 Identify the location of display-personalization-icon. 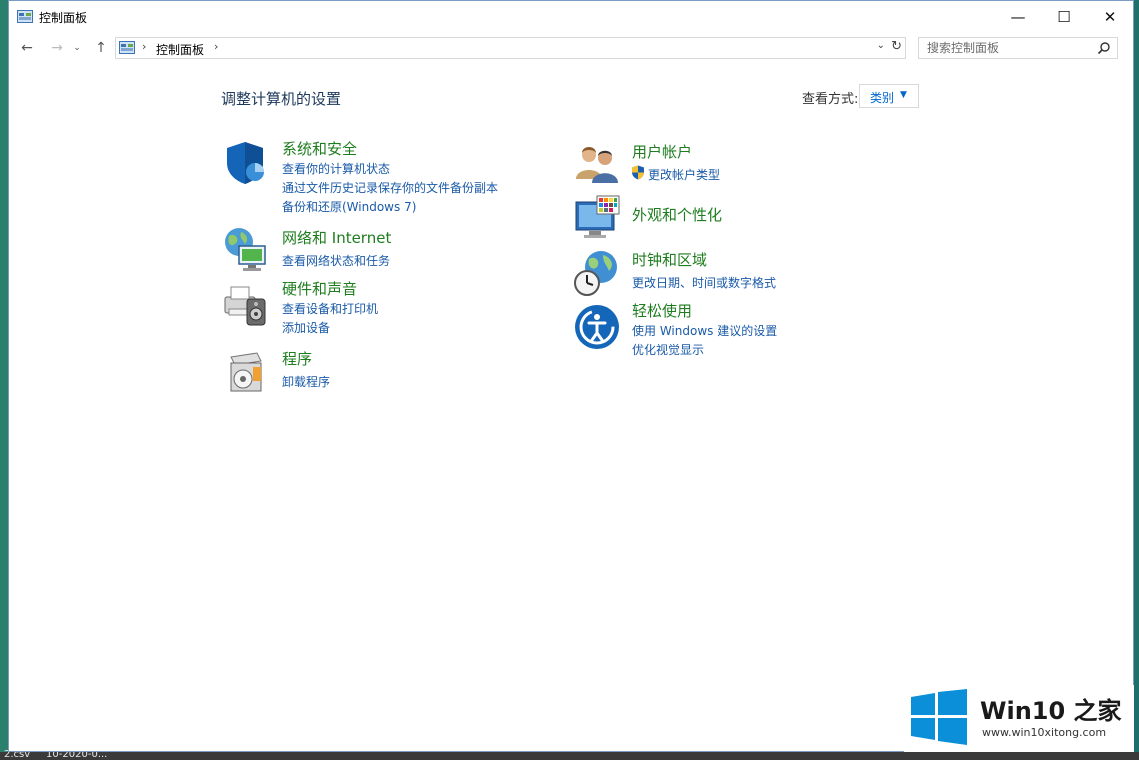
(597, 218).